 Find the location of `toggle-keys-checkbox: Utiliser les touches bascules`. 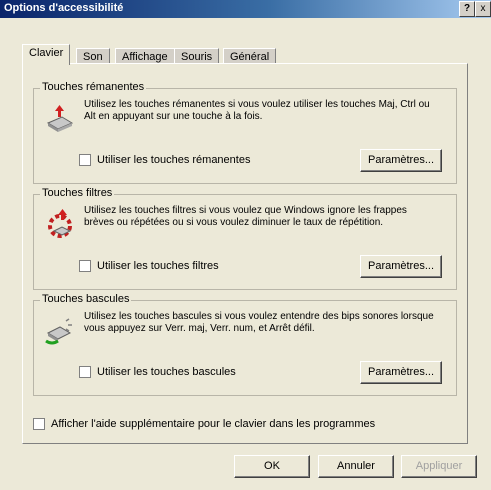

toggle-keys-checkbox: Utiliser les touches bascules is located at coordinates (157, 372).